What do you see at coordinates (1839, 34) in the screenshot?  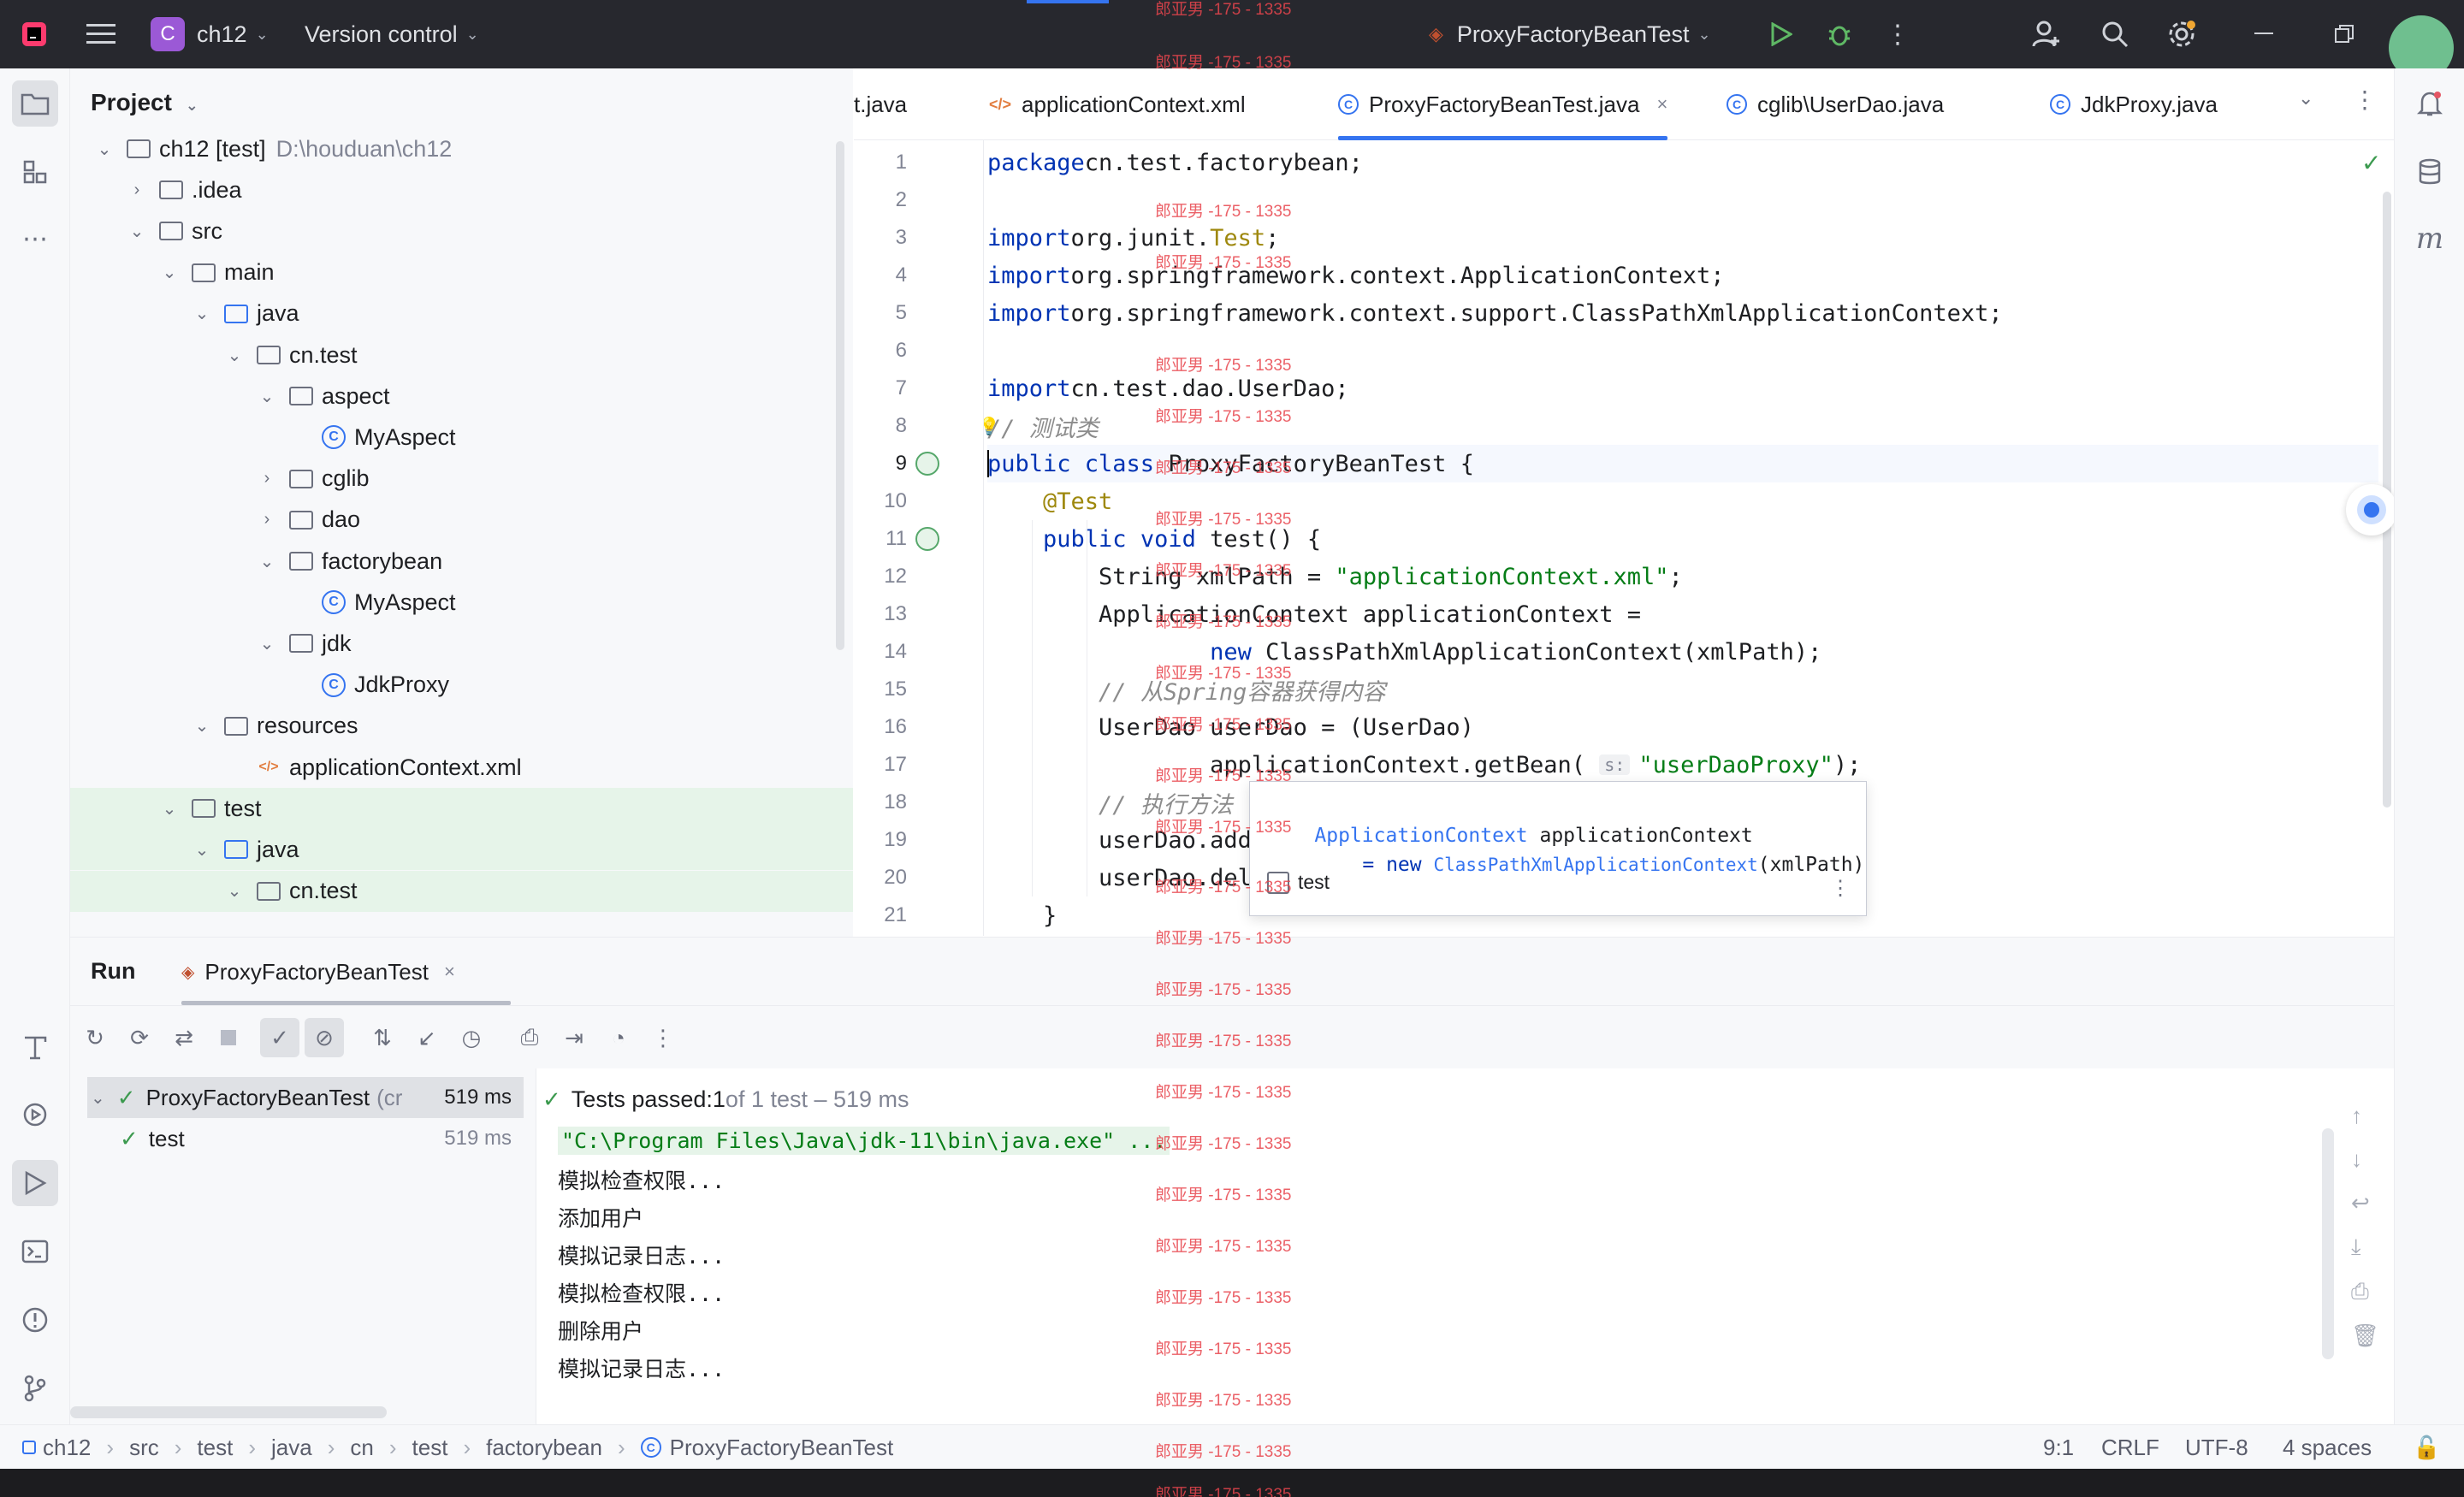 I see `debug-icon` at bounding box center [1839, 34].